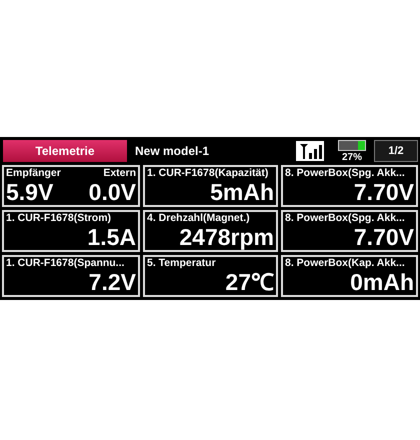 Image resolution: width=420 pixels, height=440 pixels. What do you see at coordinates (30, 192) in the screenshot?
I see `sensor-value: 5.9V` at bounding box center [30, 192].